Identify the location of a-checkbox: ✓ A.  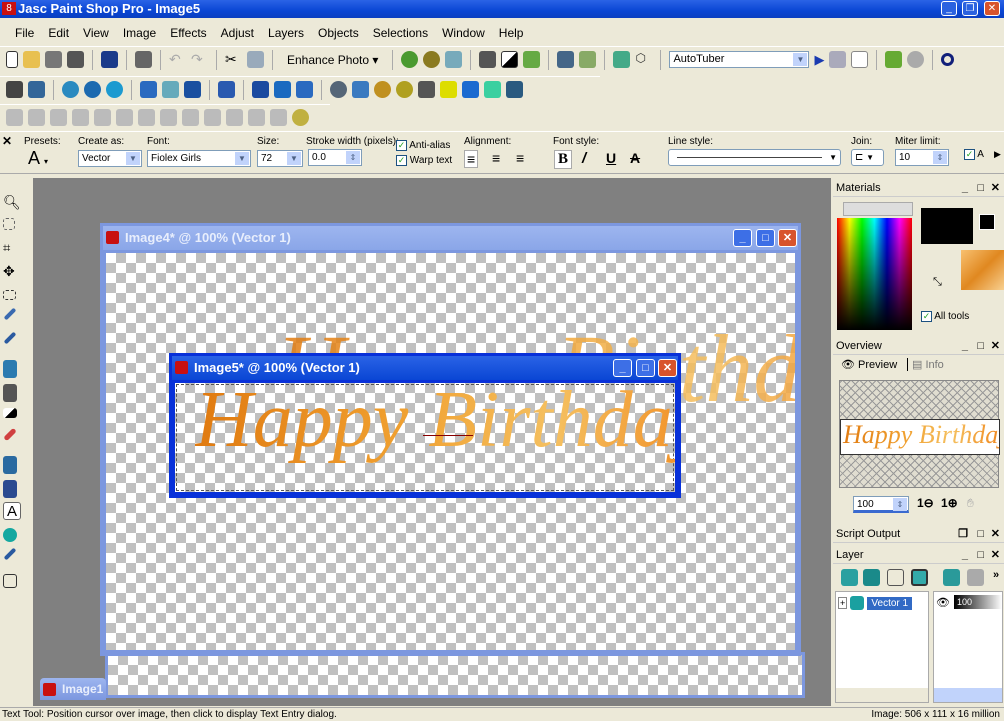
(974, 154).